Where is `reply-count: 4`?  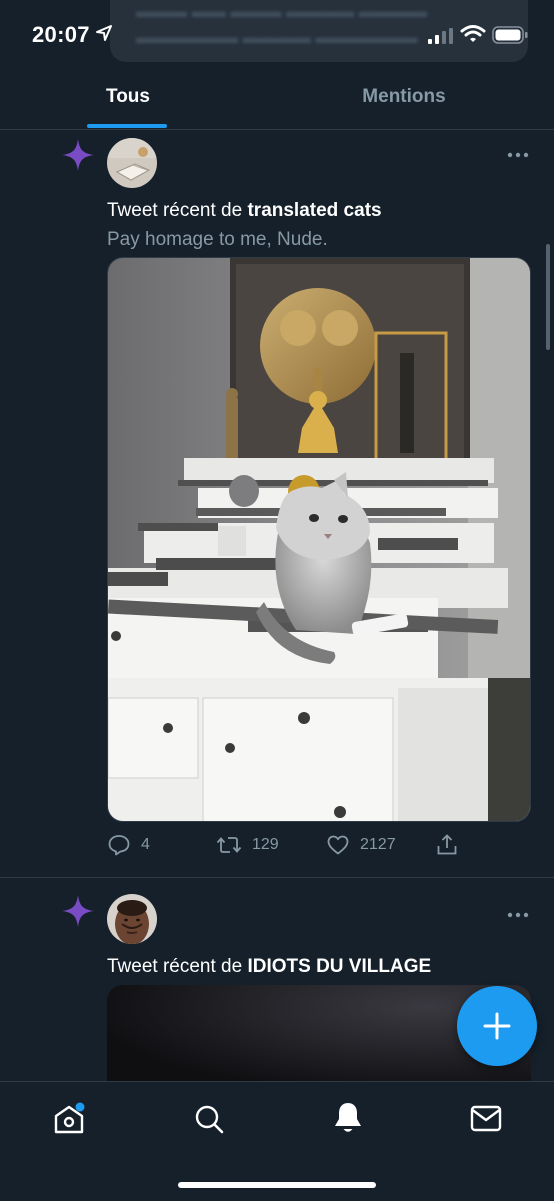
reply-count: 4 is located at coordinates (145, 844).